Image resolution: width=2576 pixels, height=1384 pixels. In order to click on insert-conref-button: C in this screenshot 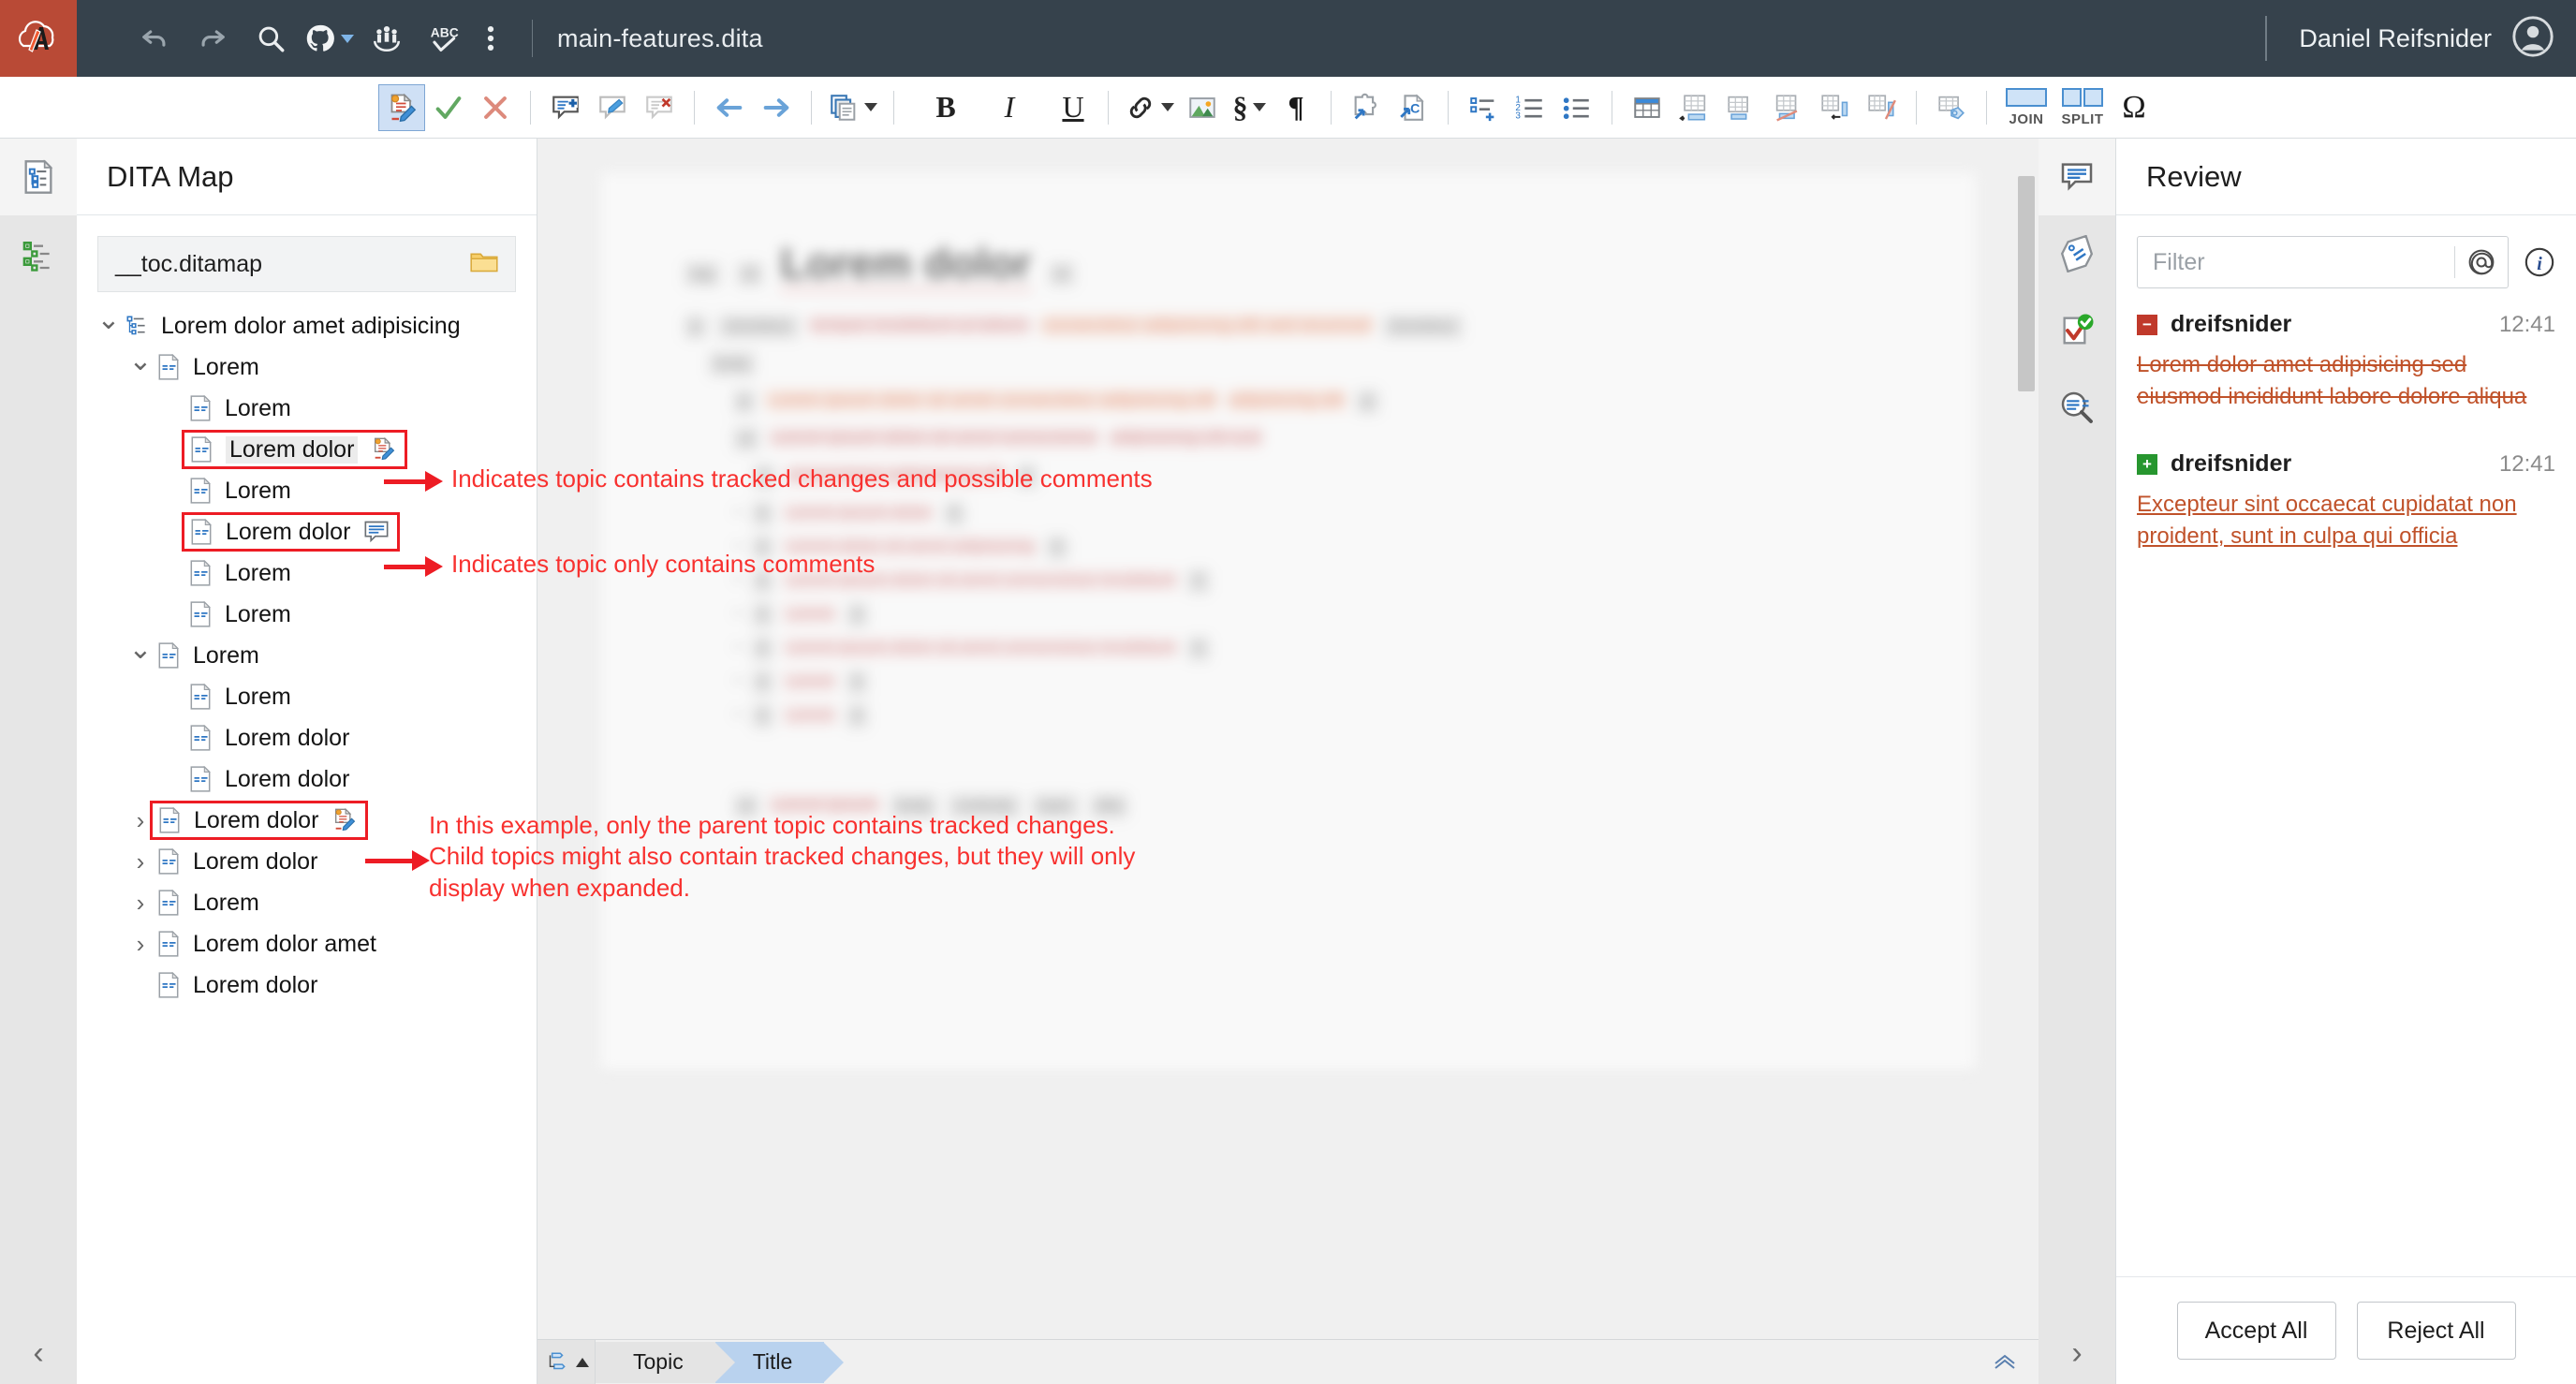, I will do `click(1413, 107)`.